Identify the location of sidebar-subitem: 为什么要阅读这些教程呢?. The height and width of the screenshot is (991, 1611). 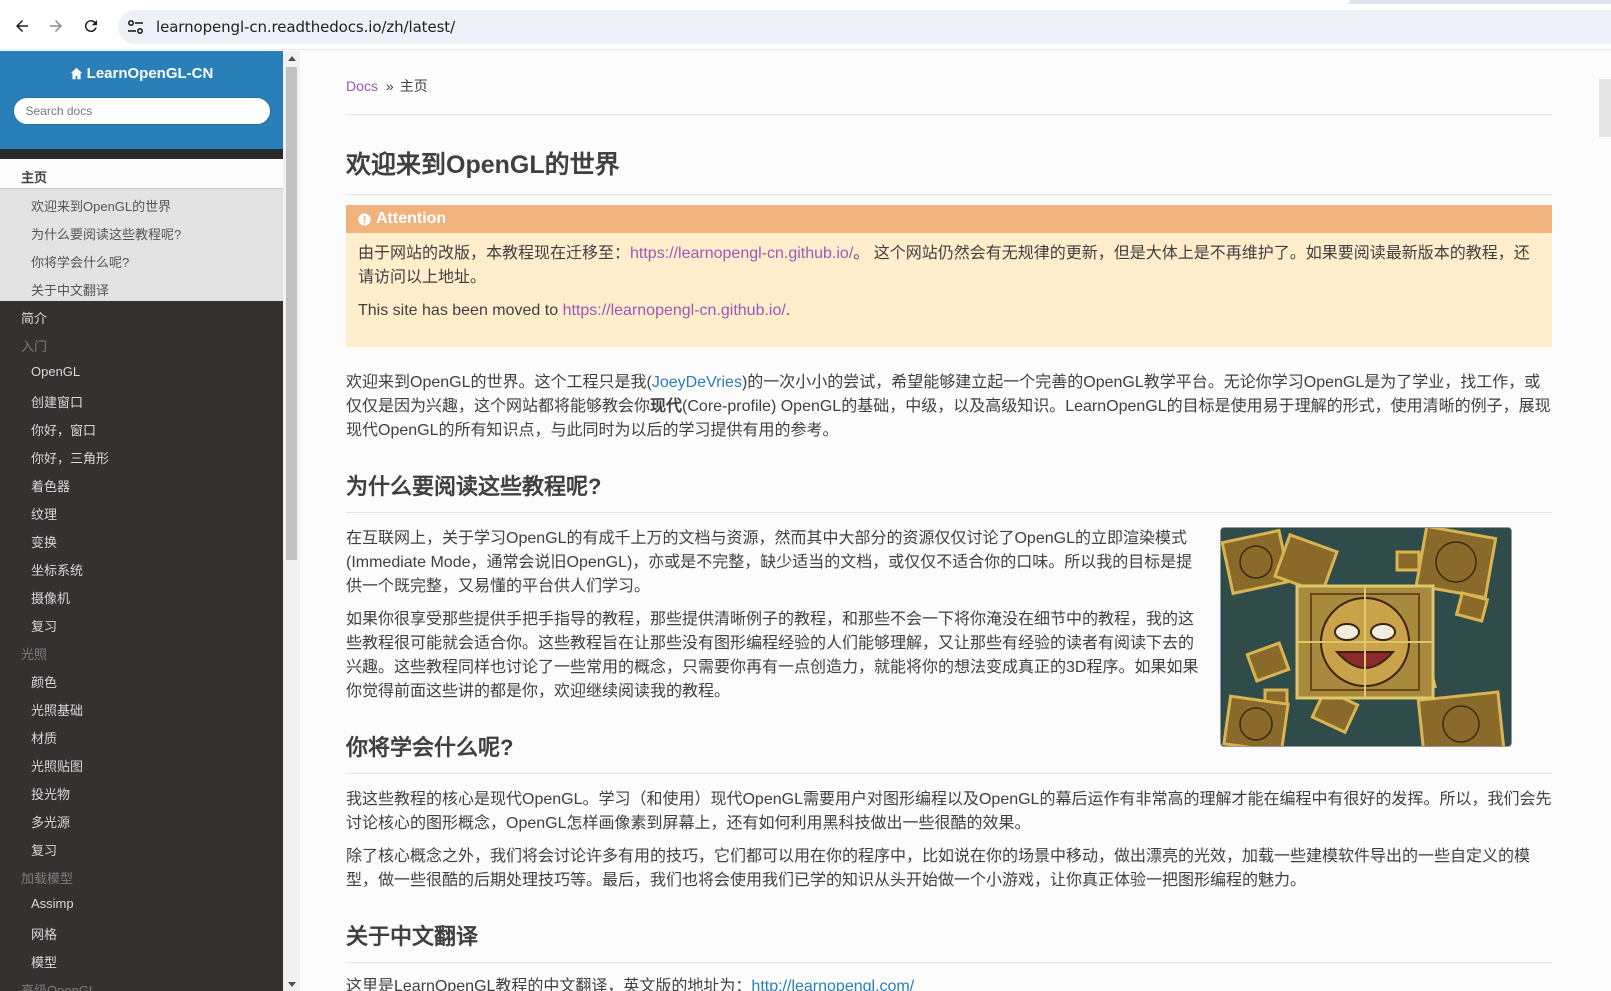
(141, 231).